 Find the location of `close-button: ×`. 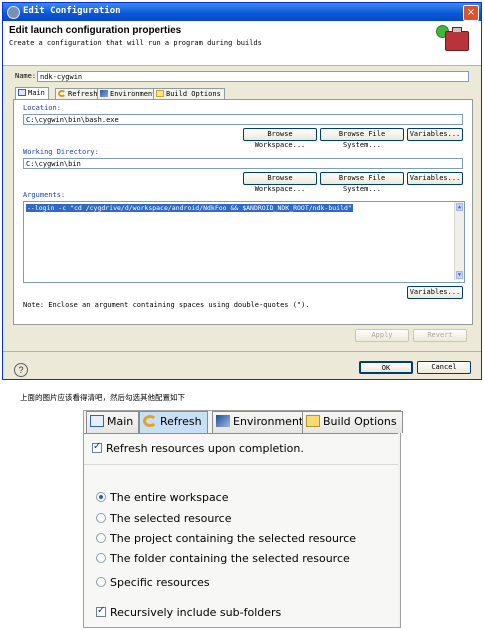

close-button: × is located at coordinates (471, 13).